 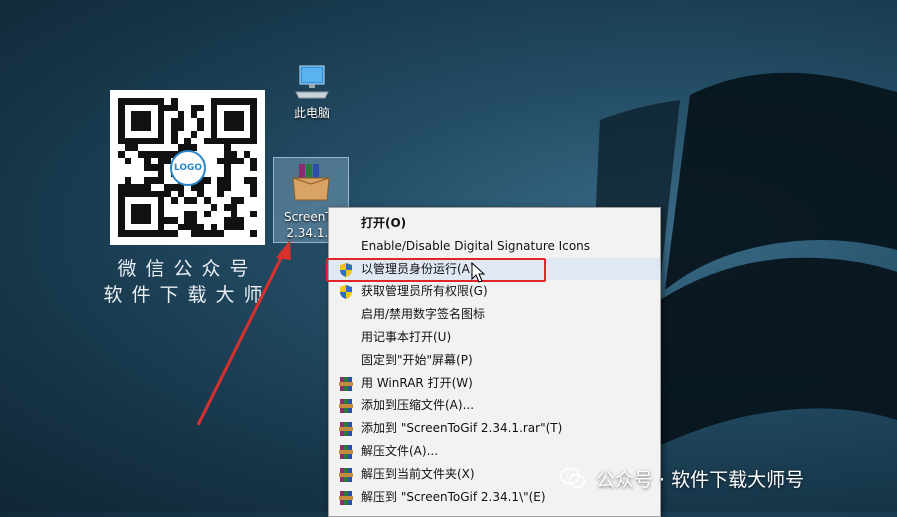 What do you see at coordinates (418, 473) in the screenshot?
I see `menu-item-label: 解压到当前文件夹(X)` at bounding box center [418, 473].